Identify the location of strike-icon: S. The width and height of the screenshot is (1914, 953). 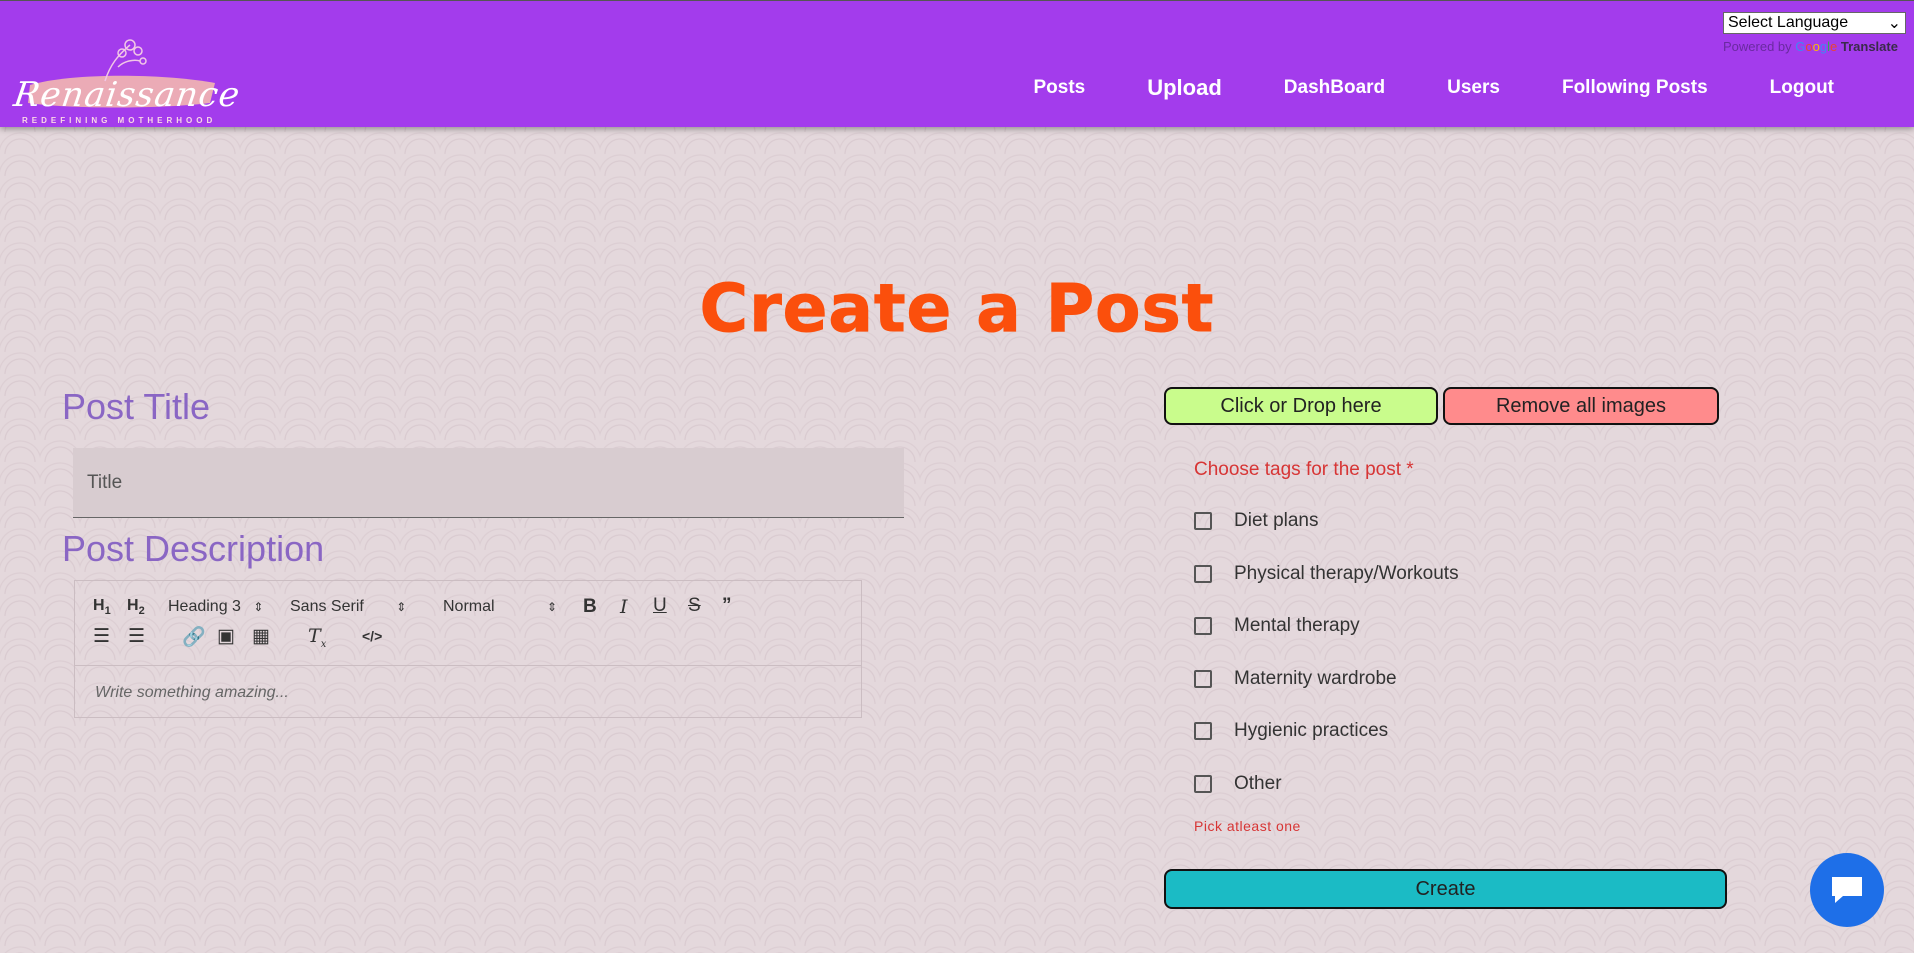
(694, 606).